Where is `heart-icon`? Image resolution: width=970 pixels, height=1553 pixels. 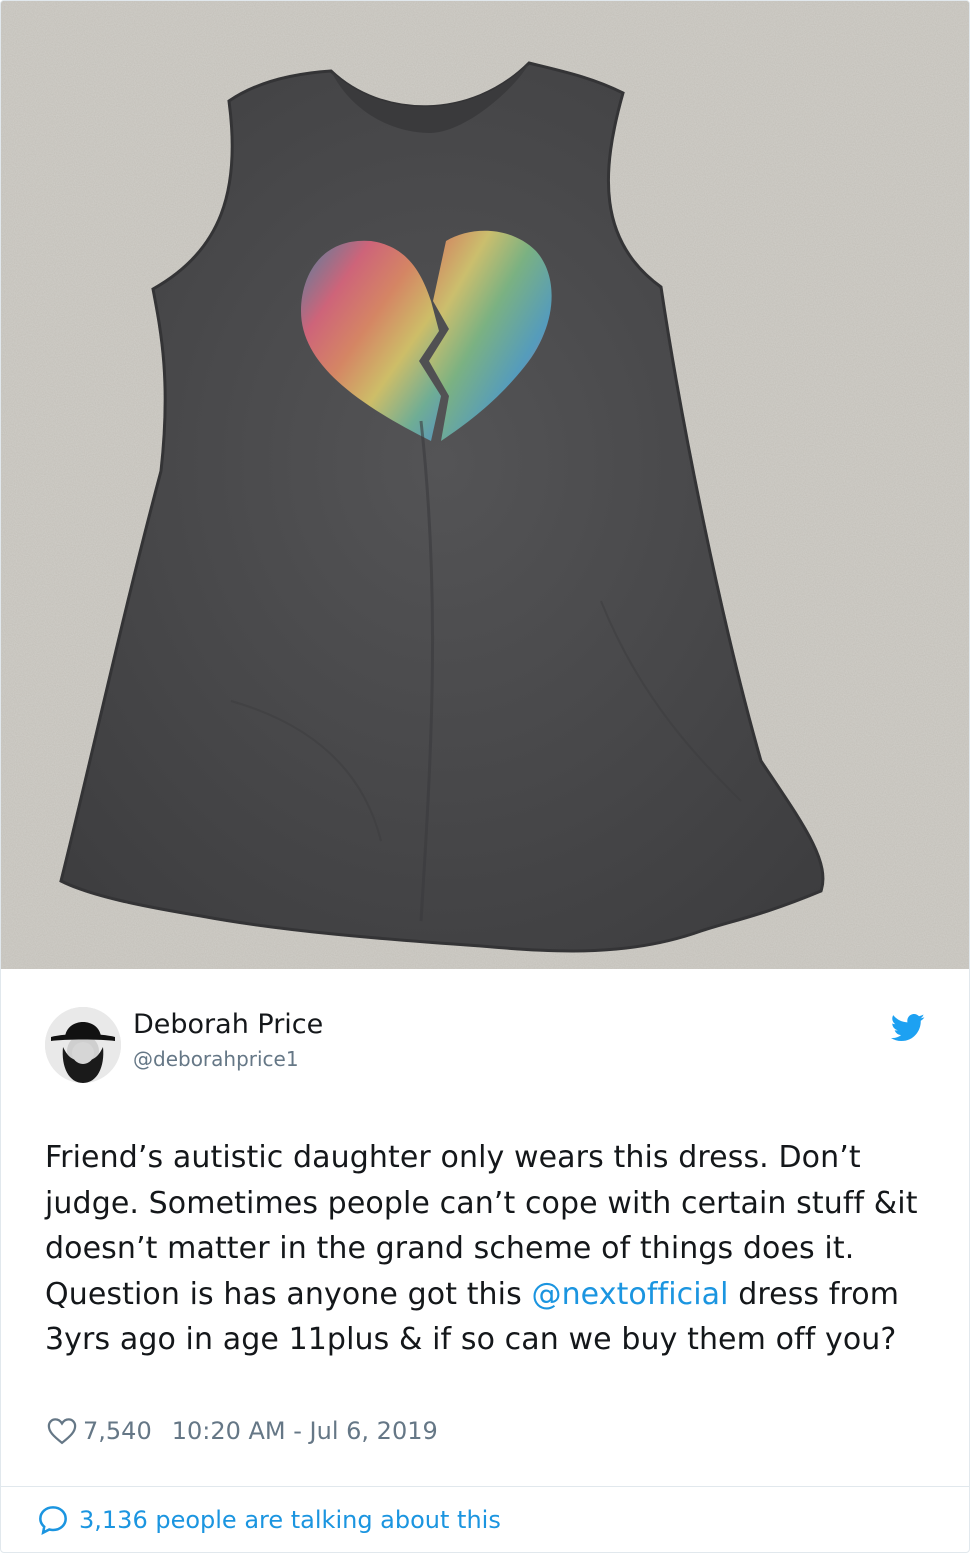 heart-icon is located at coordinates (62, 1431).